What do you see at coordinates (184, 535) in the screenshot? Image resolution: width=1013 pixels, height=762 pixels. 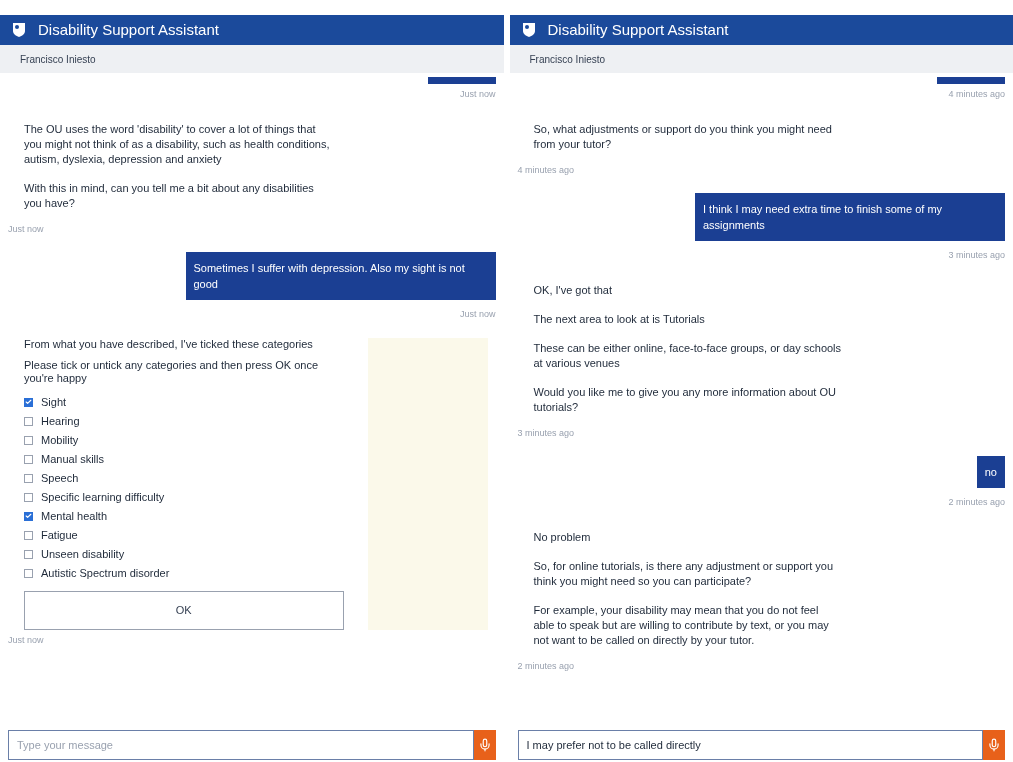 I see `checkbox-option: Fatigue` at bounding box center [184, 535].